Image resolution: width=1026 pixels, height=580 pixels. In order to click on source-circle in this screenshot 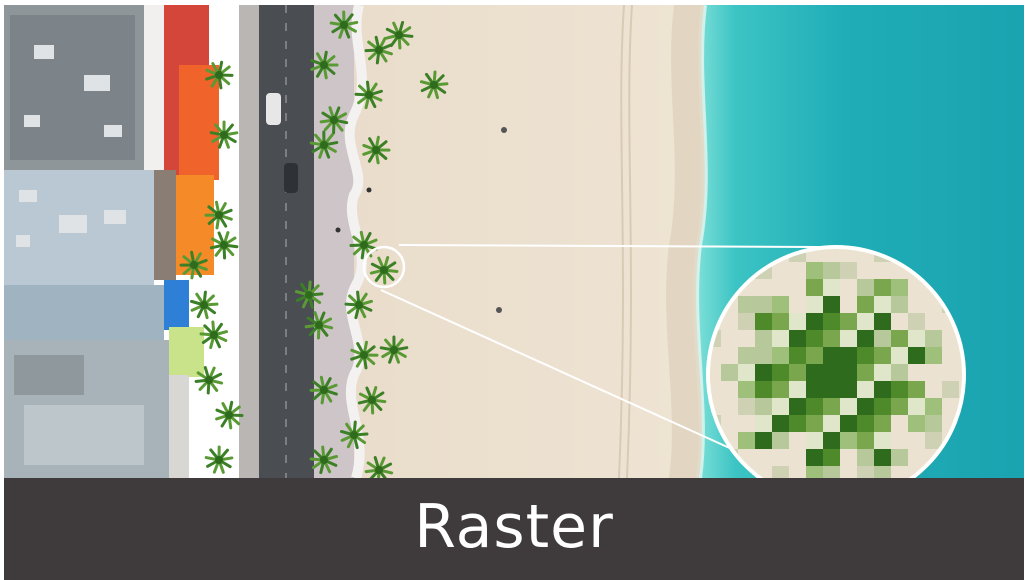, I will do `click(384, 267)`.